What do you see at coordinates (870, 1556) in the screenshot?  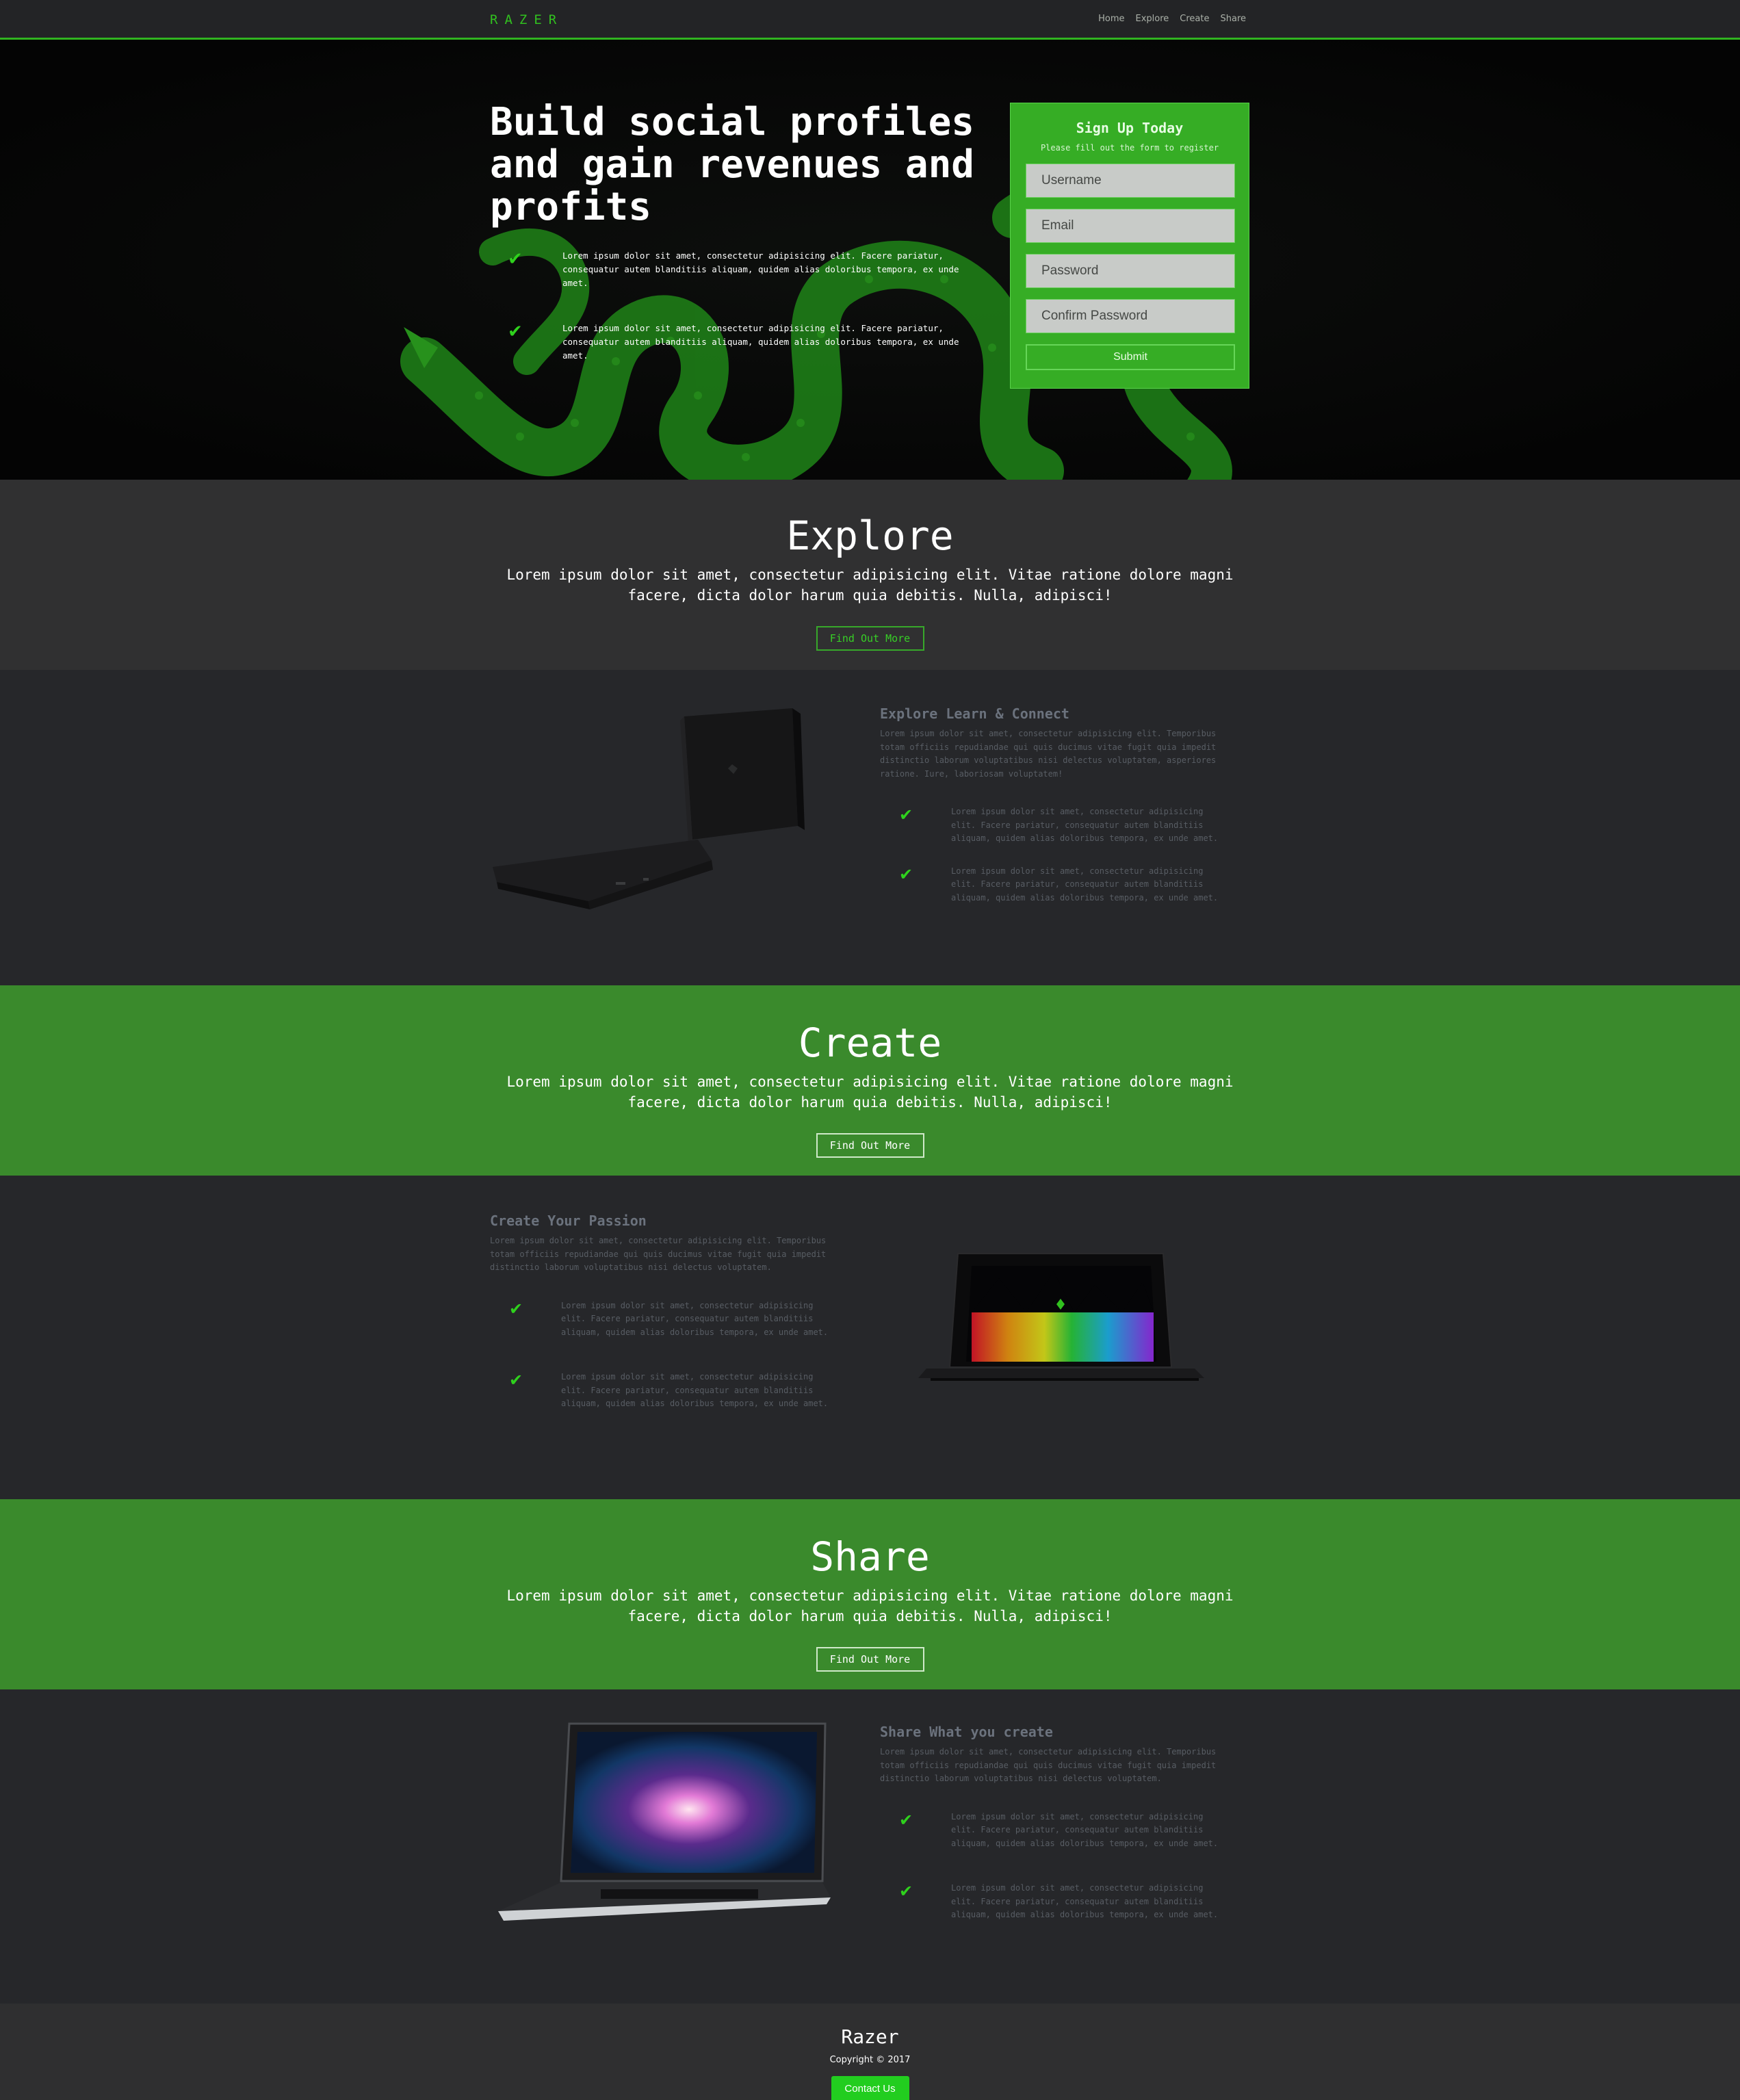 I see `share-title: Share` at bounding box center [870, 1556].